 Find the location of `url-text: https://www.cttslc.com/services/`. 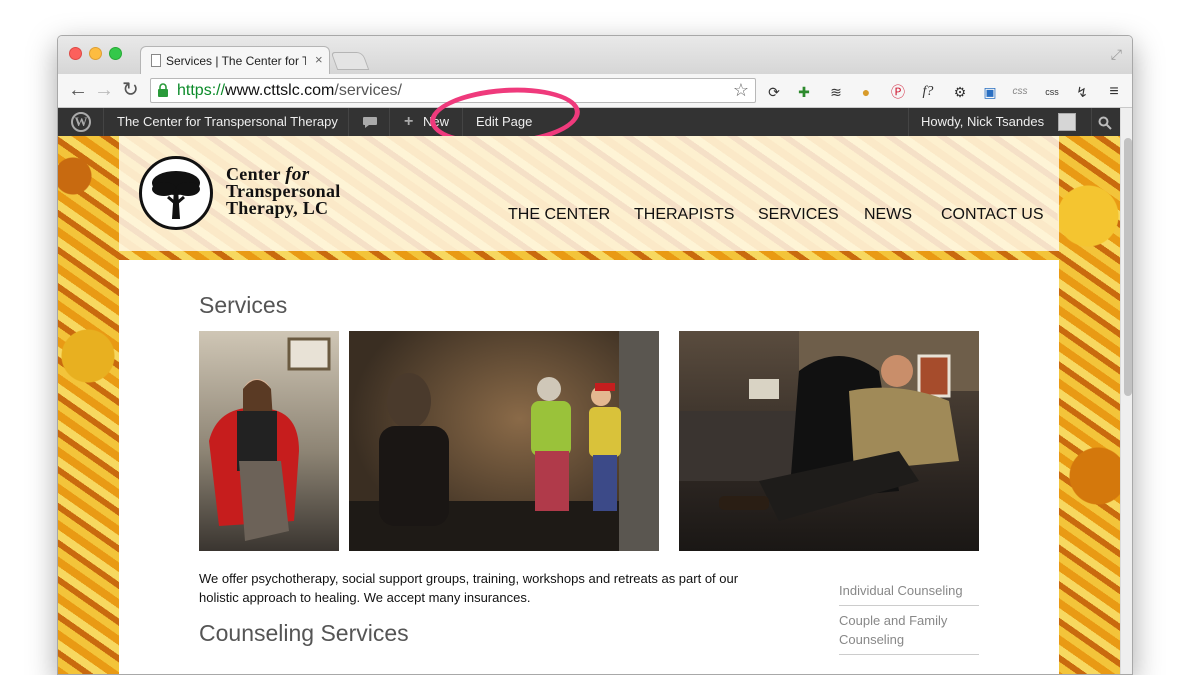

url-text: https://www.cttslc.com/services/ is located at coordinates (289, 90).